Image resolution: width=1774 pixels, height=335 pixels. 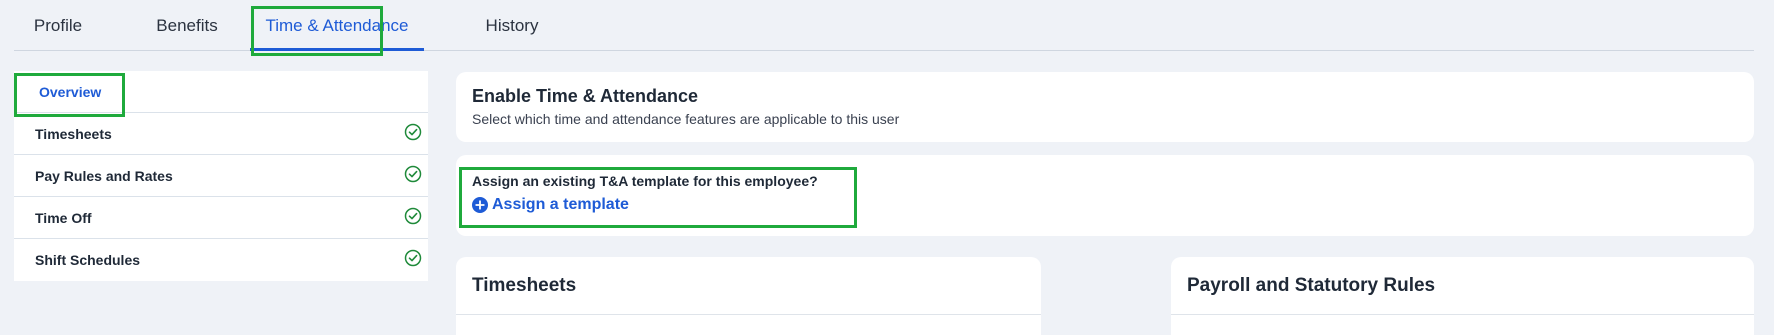 I want to click on tab-benefits: Benefits, so click(x=187, y=25).